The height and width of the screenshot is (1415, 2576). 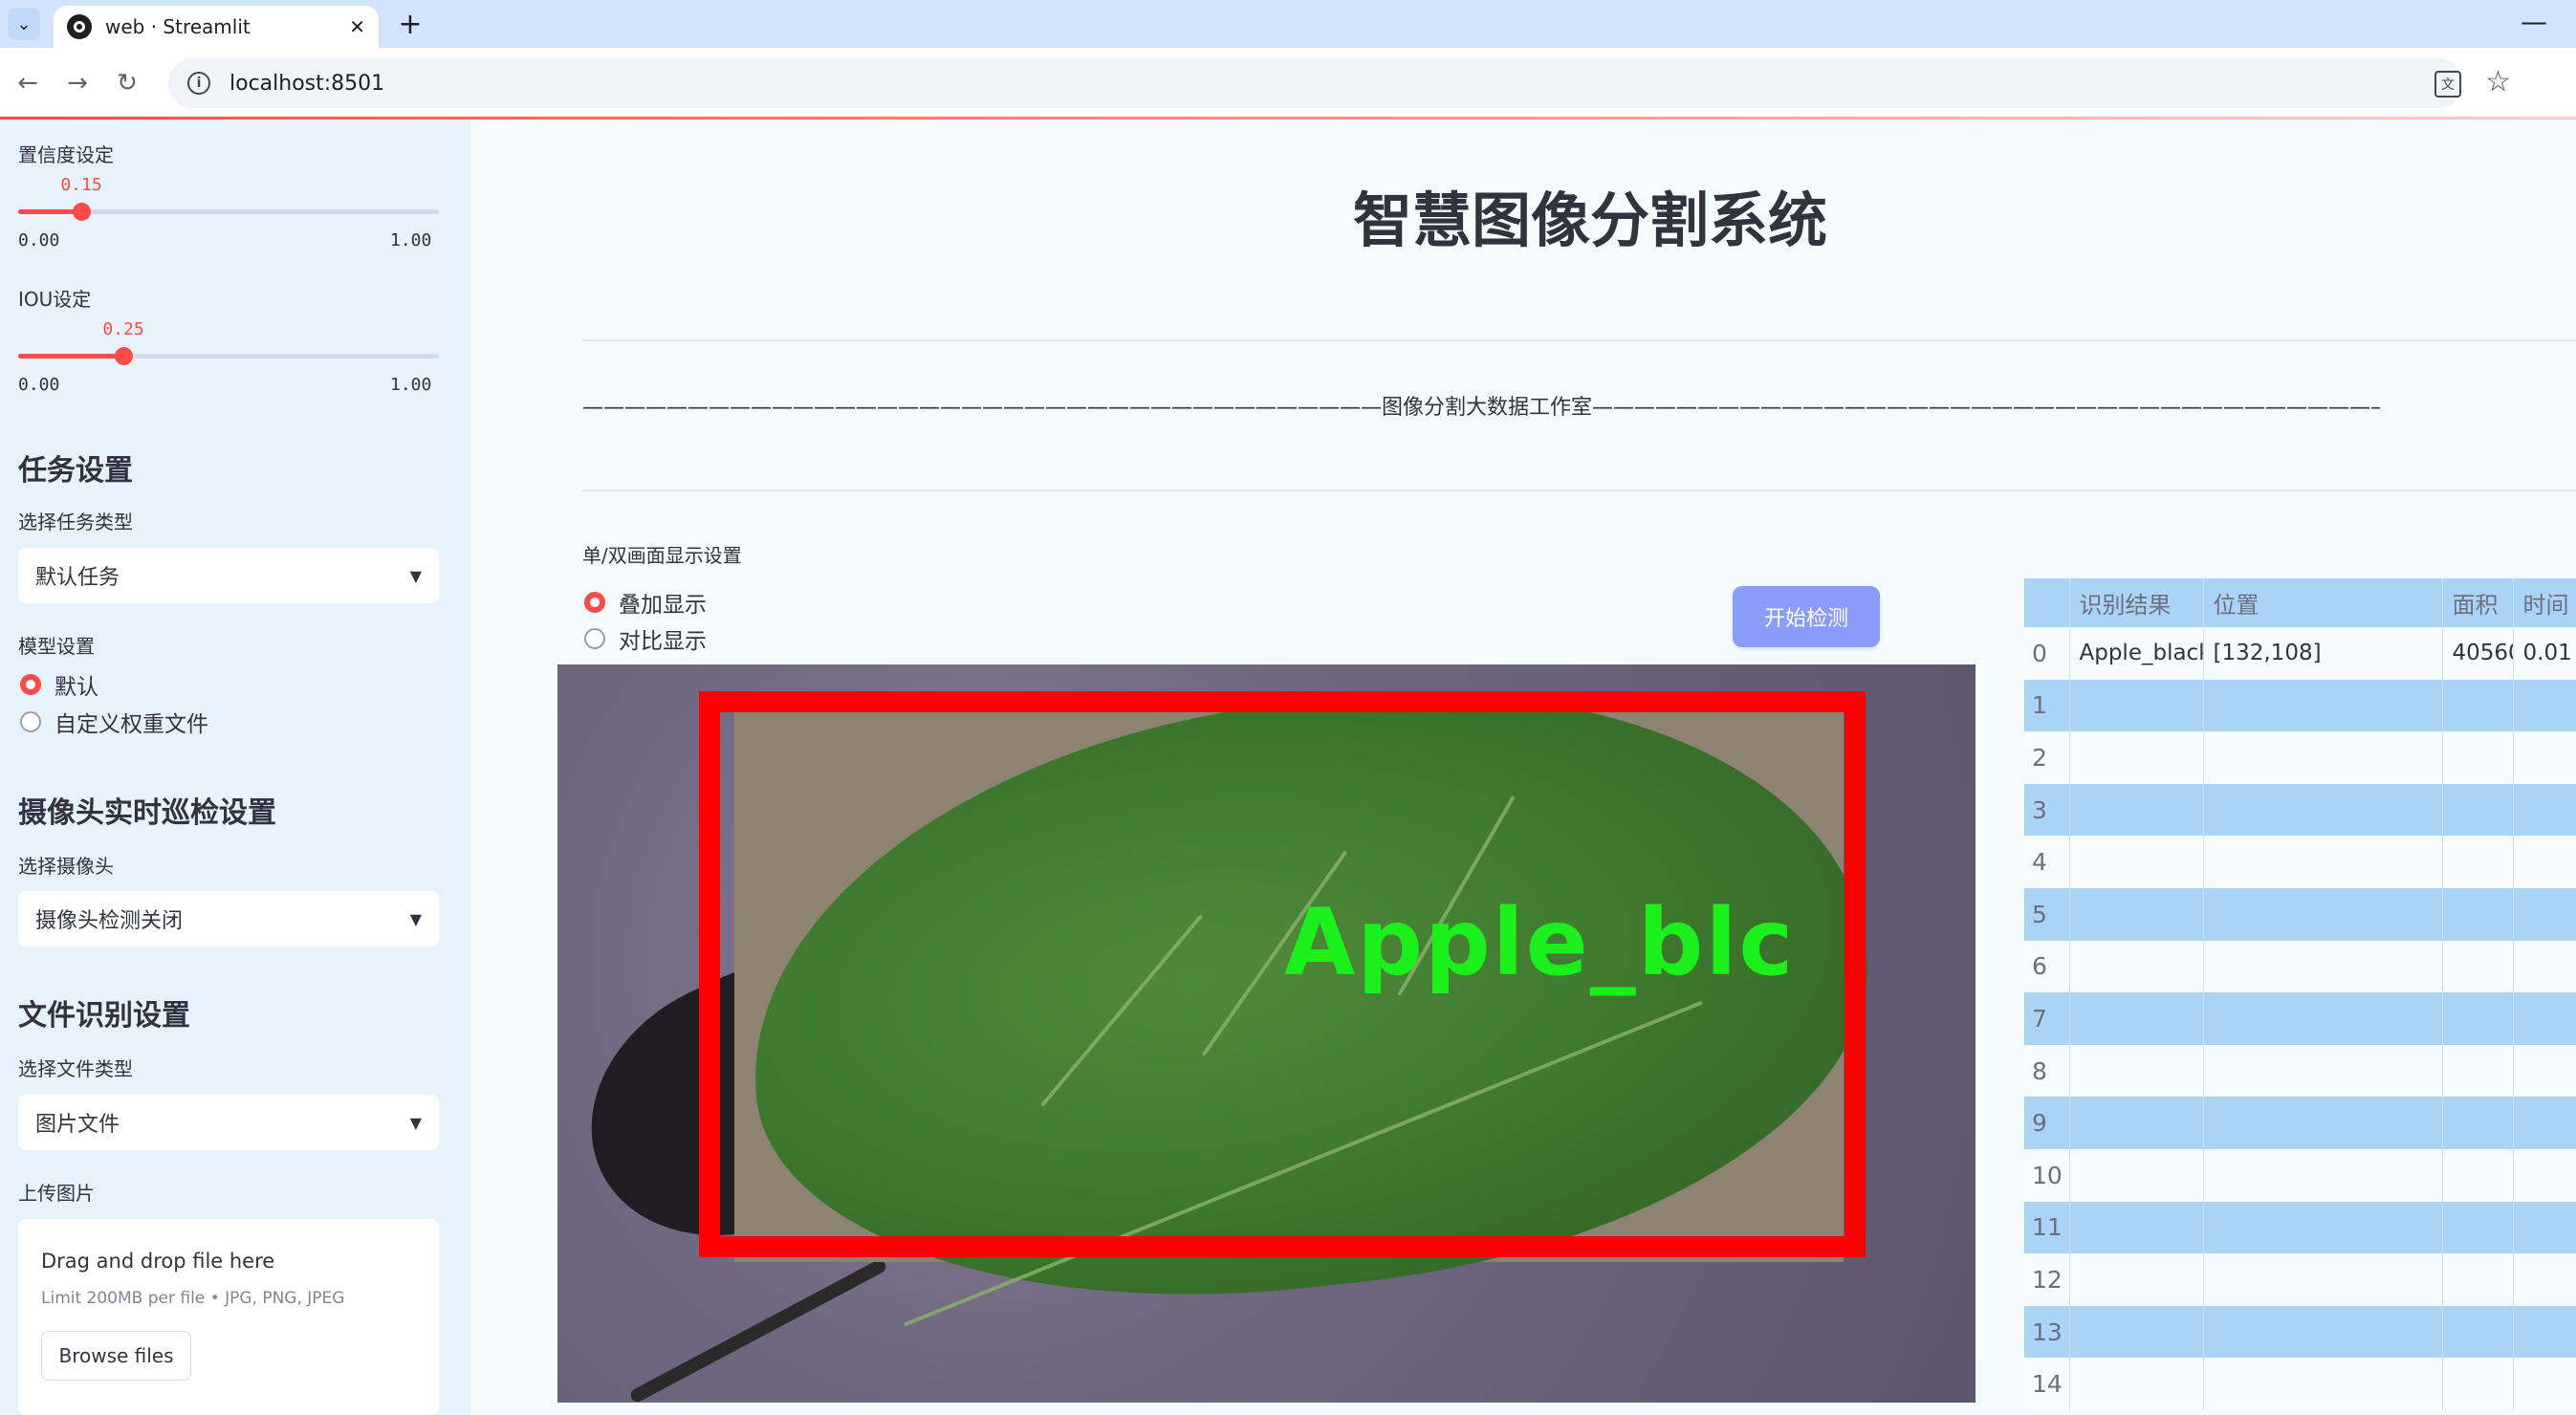 I want to click on browse-files-button: Browse files, so click(x=116, y=1356).